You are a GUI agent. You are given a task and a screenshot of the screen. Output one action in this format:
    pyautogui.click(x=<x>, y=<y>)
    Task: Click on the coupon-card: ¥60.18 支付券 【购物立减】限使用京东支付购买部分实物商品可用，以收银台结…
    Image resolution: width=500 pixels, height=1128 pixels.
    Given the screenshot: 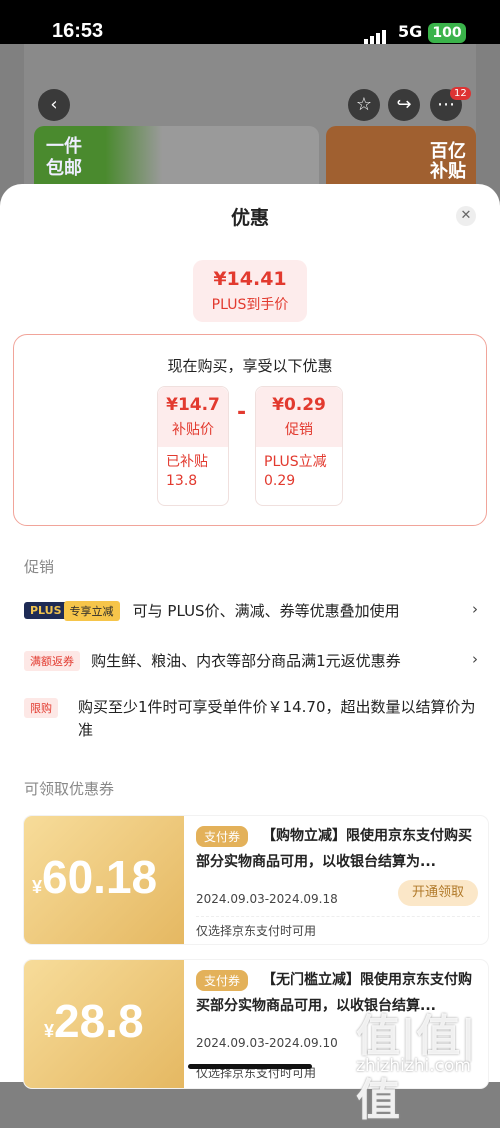 What is the action you would take?
    pyautogui.click(x=256, y=880)
    